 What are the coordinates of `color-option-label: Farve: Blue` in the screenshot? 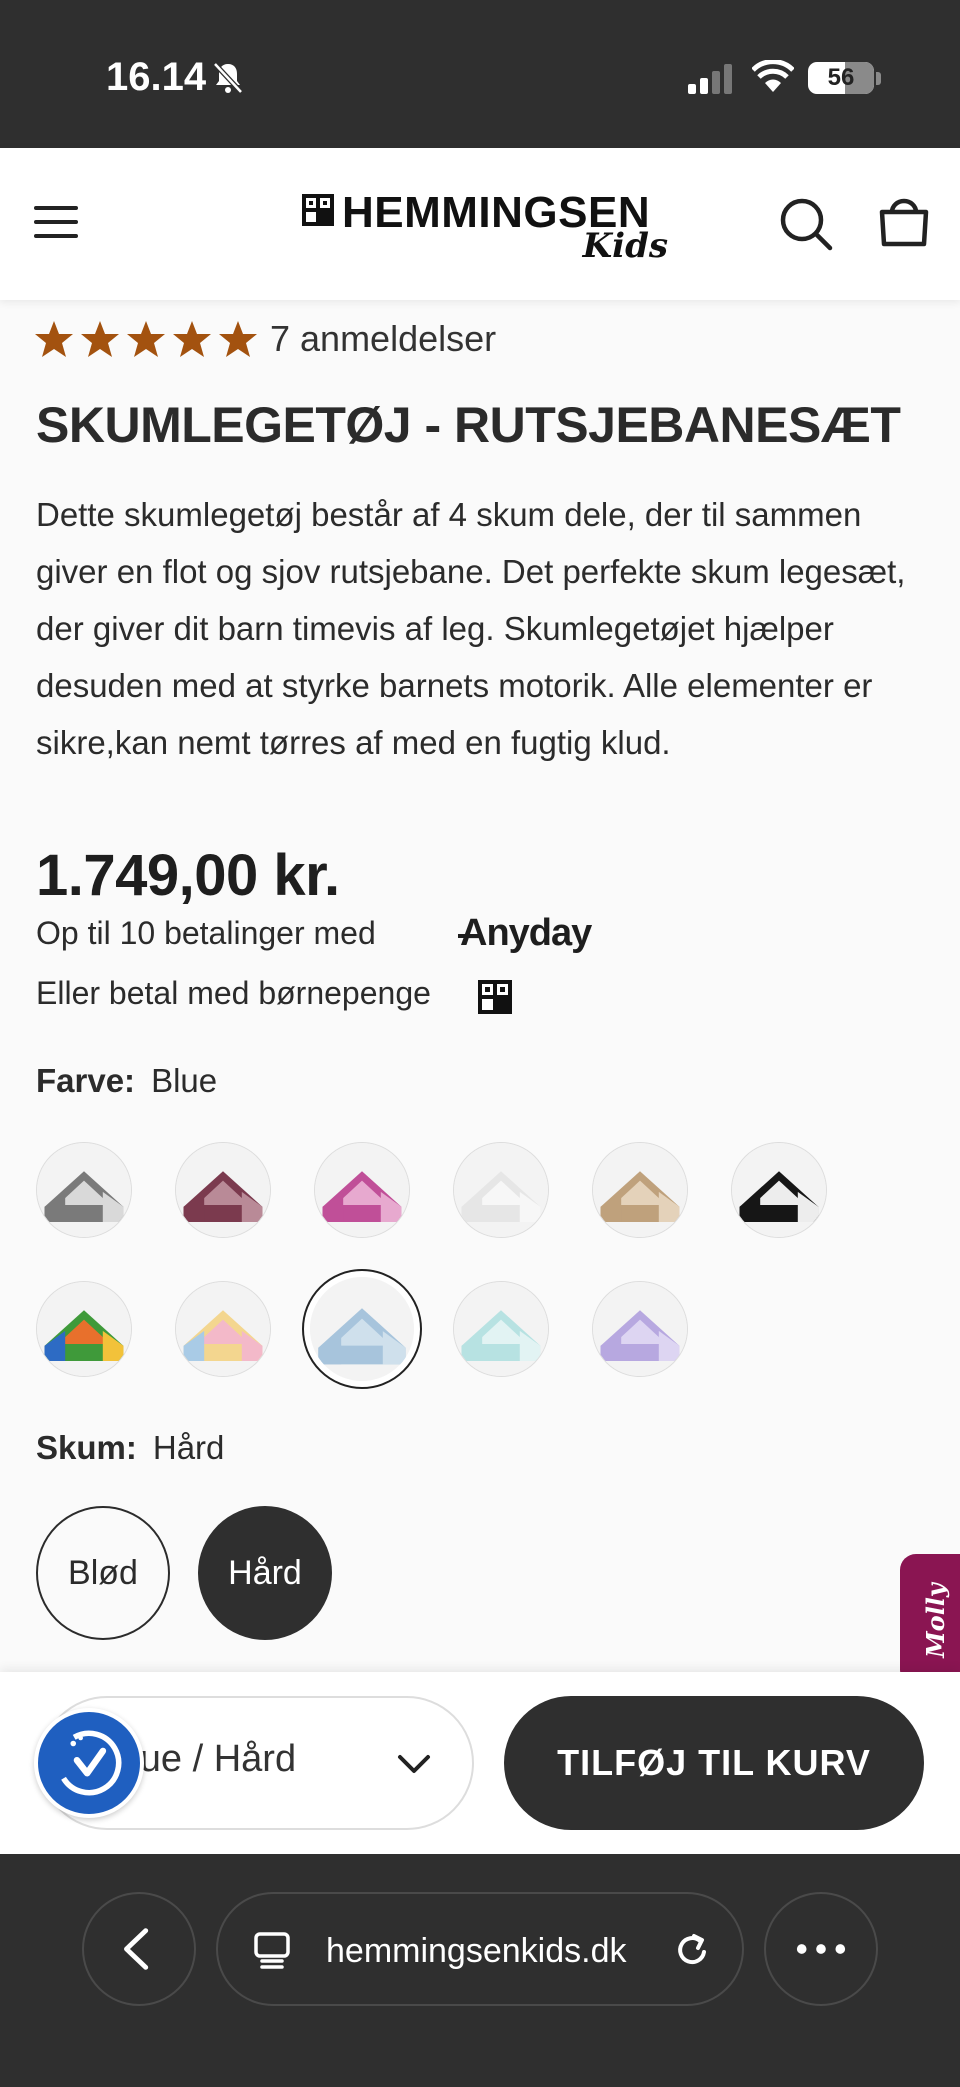 It's located at (126, 1081).